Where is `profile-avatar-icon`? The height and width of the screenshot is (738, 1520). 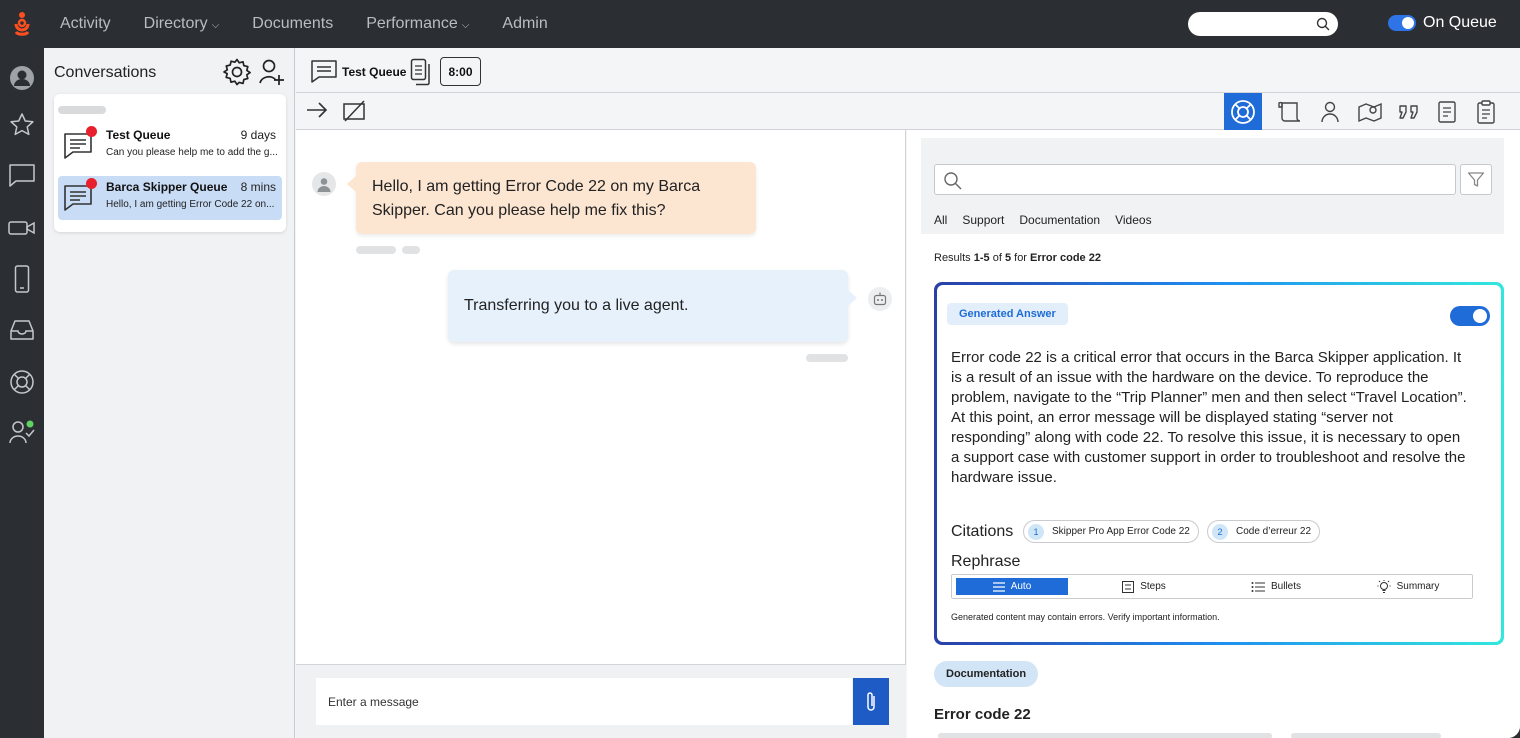
profile-avatar-icon is located at coordinates (22, 78).